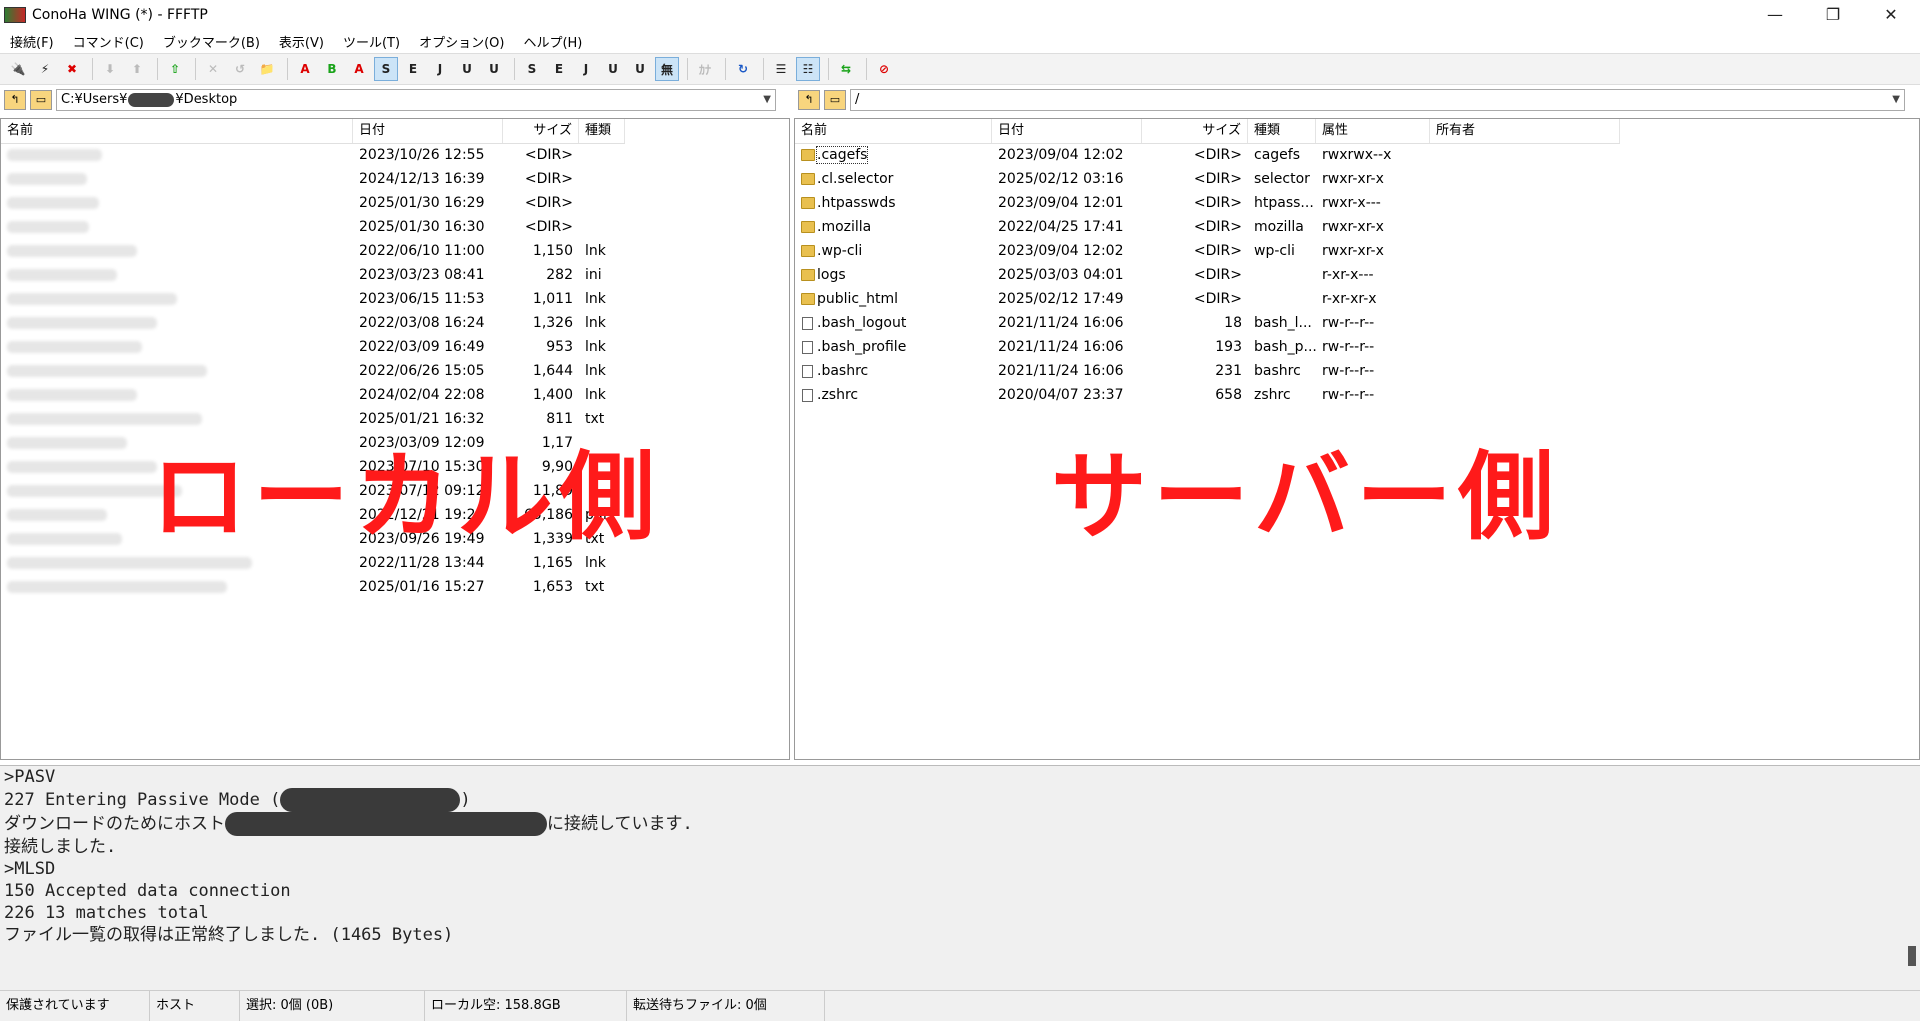  What do you see at coordinates (1282, 131) in the screenshot?
I see `remote-col-type: 種類` at bounding box center [1282, 131].